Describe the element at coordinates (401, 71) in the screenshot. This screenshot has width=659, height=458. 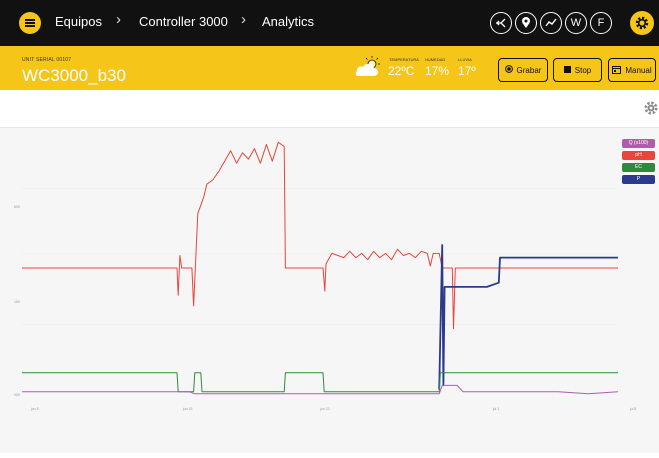
I see `temperature-value: 22ºC` at that location.